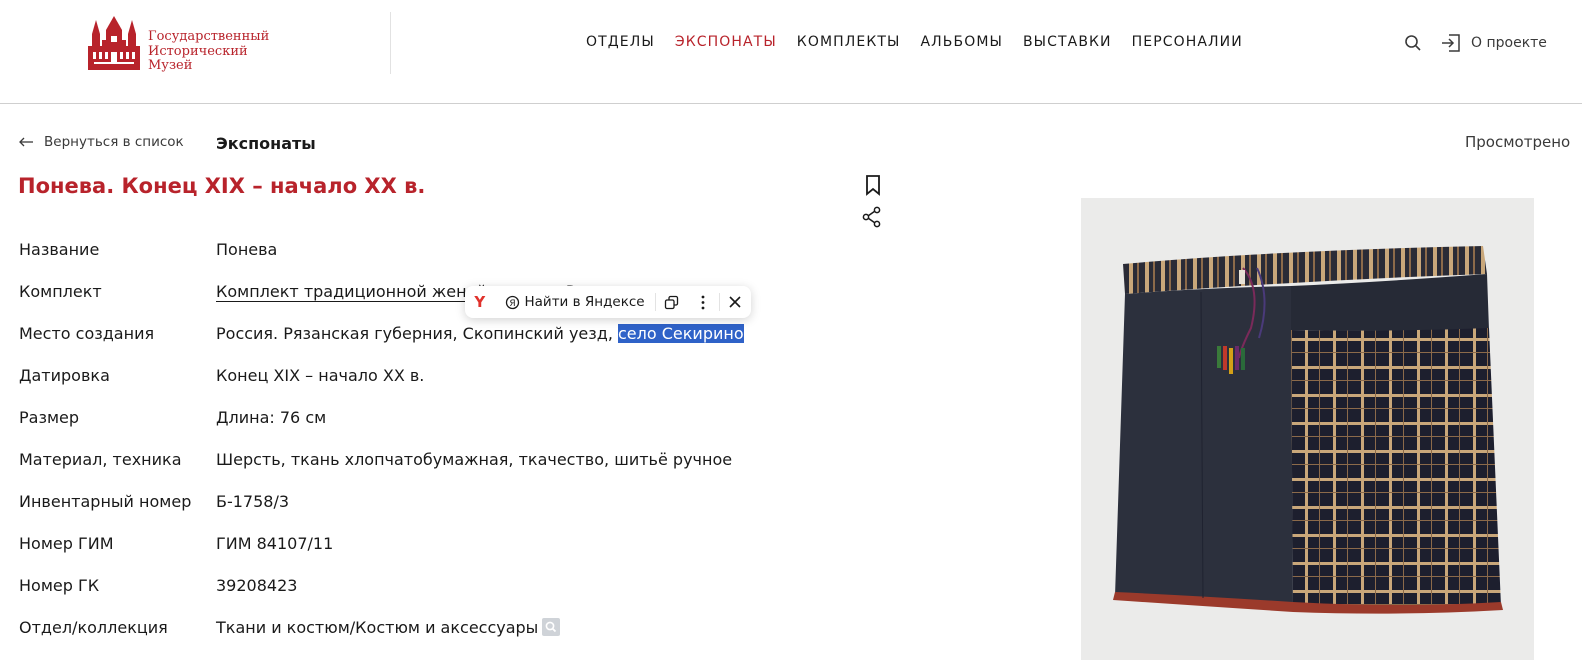 This screenshot has width=1582, height=660. I want to click on search-button, so click(1413, 43).